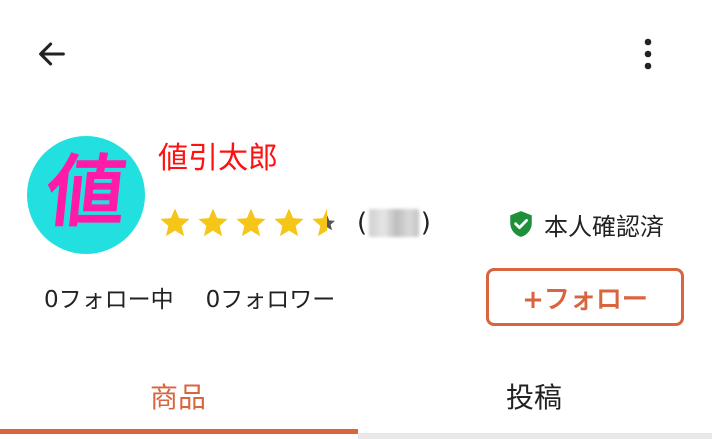 The width and height of the screenshot is (712, 439). I want to click on more-options-button, so click(648, 54).